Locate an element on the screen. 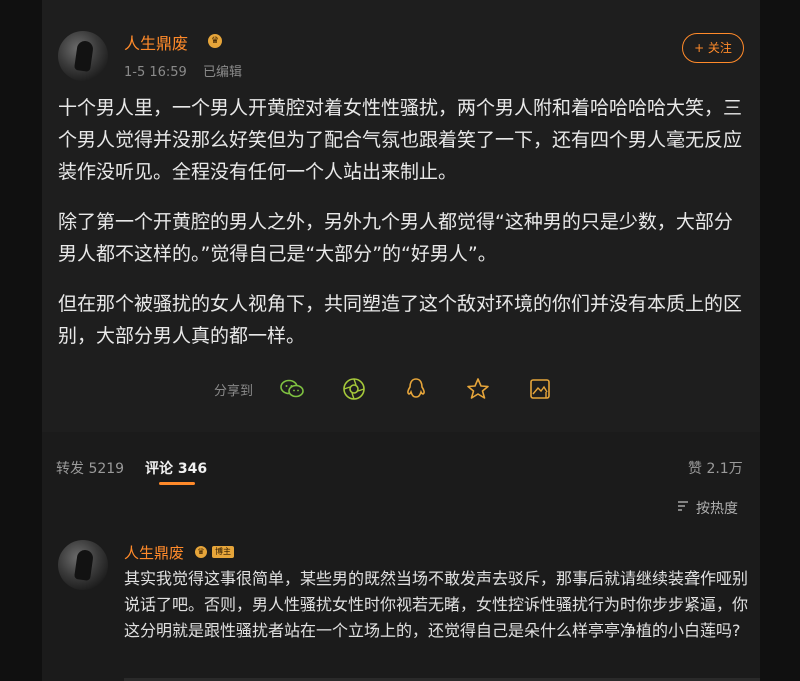  tab-likes: 赞 2.1万 is located at coordinates (715, 468).